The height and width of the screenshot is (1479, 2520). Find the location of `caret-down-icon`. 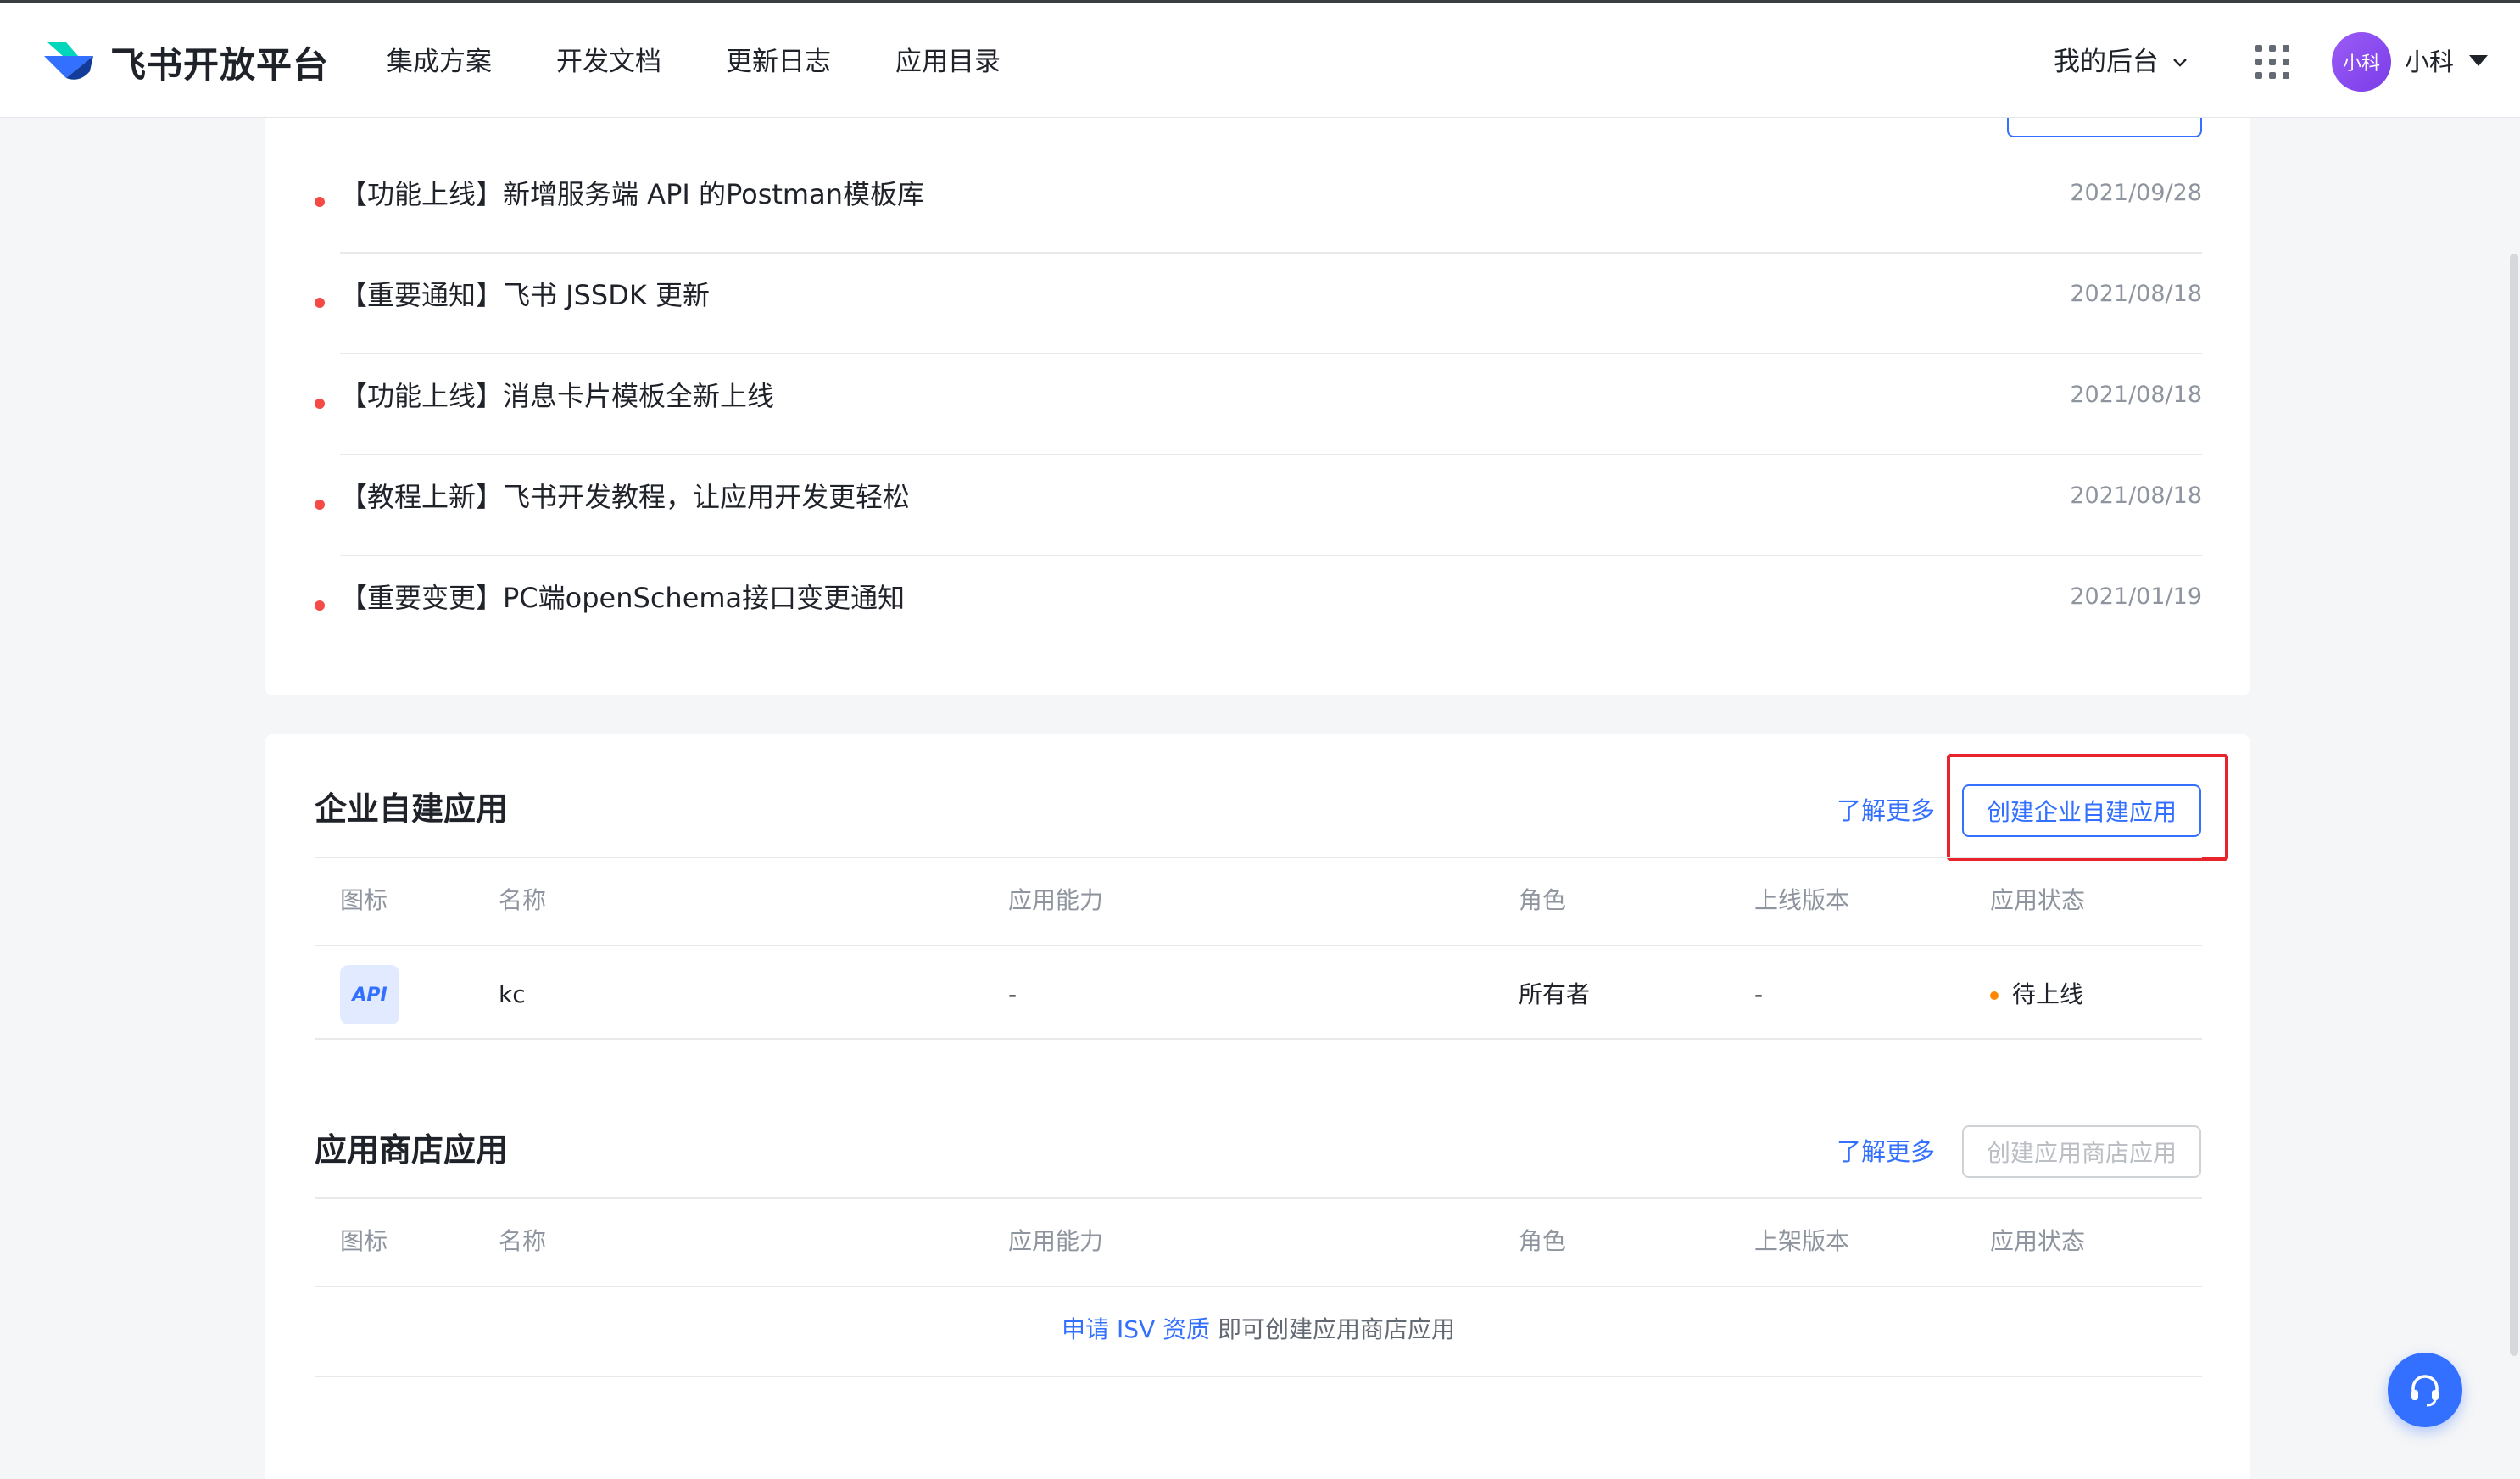

caret-down-icon is located at coordinates (2478, 60).